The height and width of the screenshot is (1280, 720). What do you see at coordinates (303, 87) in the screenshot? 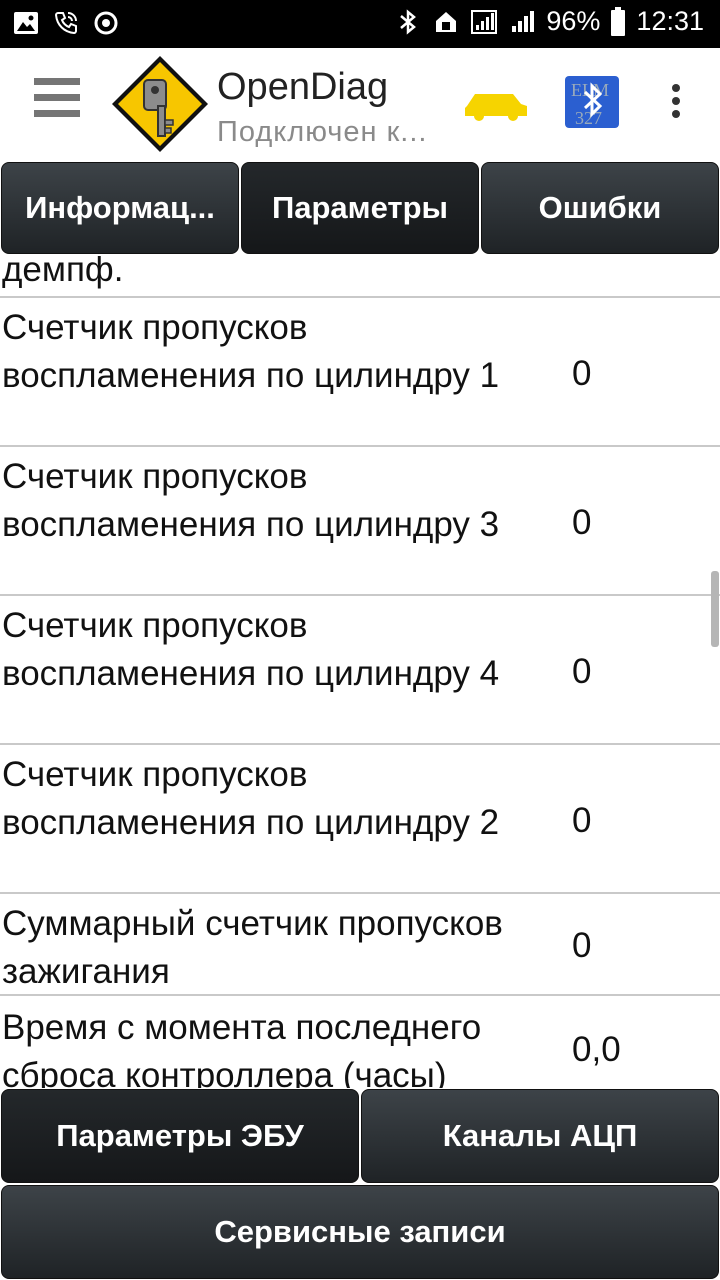
I see `app-title: OpenDiag` at bounding box center [303, 87].